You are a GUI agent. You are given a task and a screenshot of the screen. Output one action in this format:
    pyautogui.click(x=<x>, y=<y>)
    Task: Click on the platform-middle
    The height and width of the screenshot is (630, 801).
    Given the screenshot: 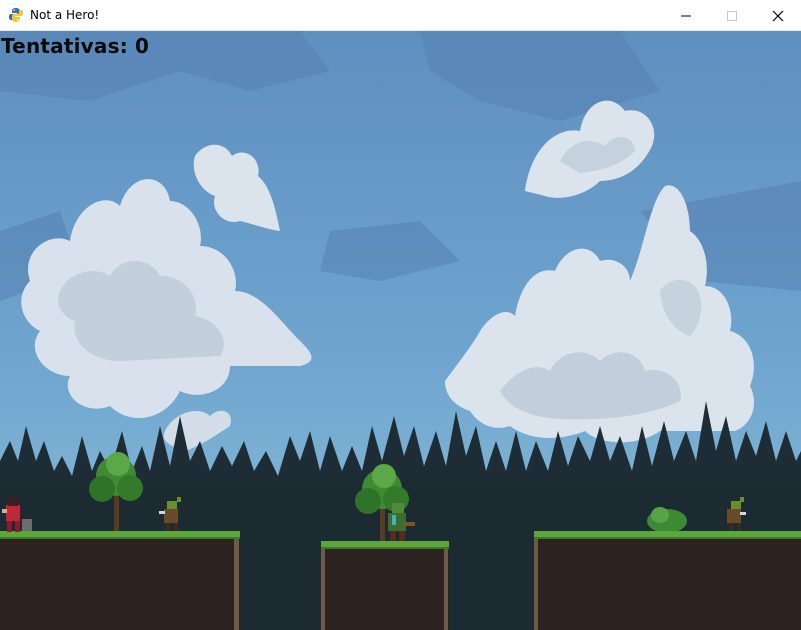 What is the action you would take?
    pyautogui.click(x=385, y=585)
    